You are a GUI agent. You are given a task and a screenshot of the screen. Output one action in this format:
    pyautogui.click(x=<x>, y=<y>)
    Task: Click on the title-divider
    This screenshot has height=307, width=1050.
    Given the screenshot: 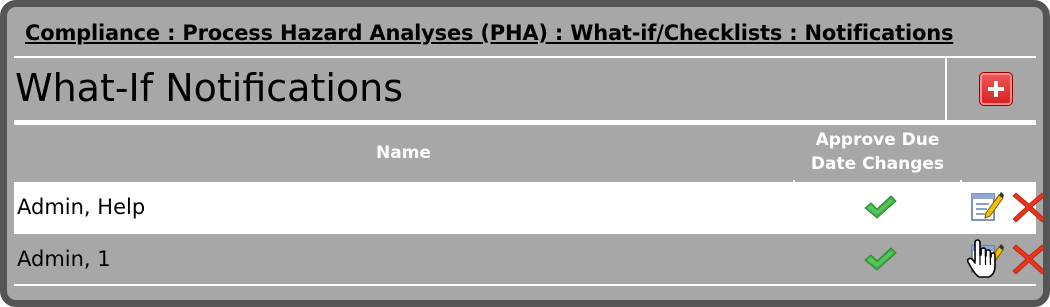 What is the action you would take?
    pyautogui.click(x=946, y=89)
    